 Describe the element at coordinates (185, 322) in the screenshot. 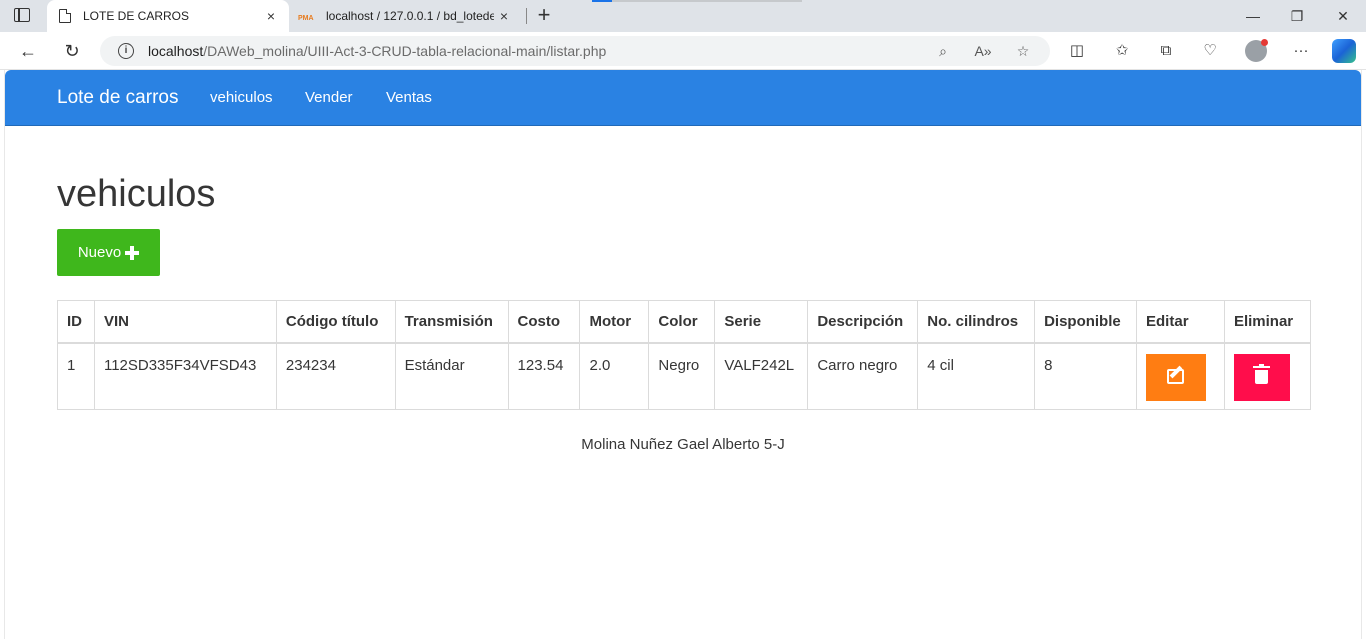

I see `header-vin: VIN` at that location.